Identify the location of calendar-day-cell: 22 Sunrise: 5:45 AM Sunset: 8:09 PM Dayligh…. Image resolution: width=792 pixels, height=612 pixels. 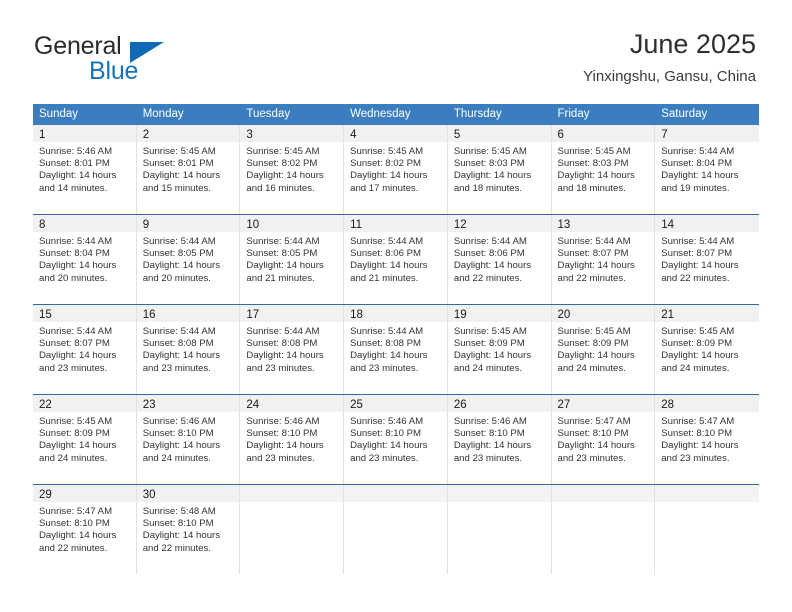
(85, 439).